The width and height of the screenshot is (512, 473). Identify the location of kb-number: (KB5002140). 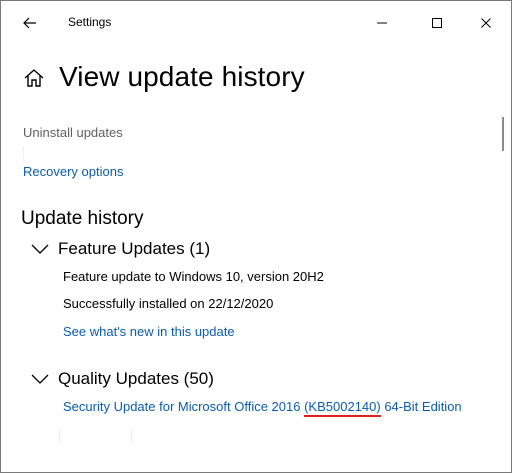
(342, 408).